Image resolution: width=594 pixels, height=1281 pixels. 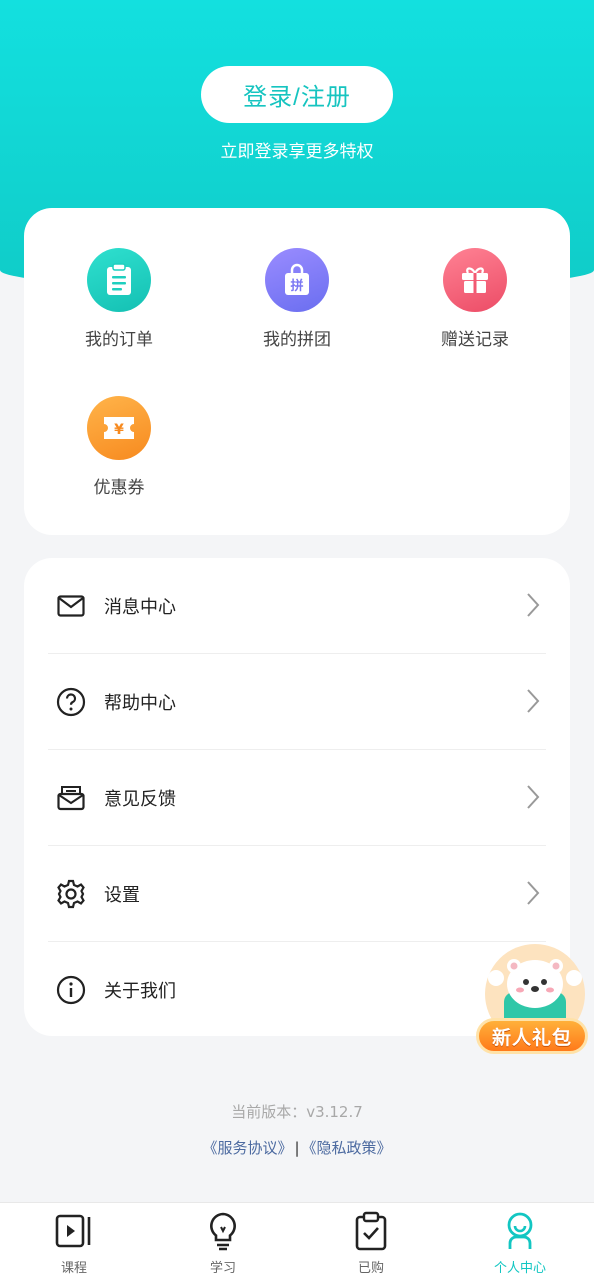 What do you see at coordinates (520, 1230) in the screenshot?
I see `person-icon` at bounding box center [520, 1230].